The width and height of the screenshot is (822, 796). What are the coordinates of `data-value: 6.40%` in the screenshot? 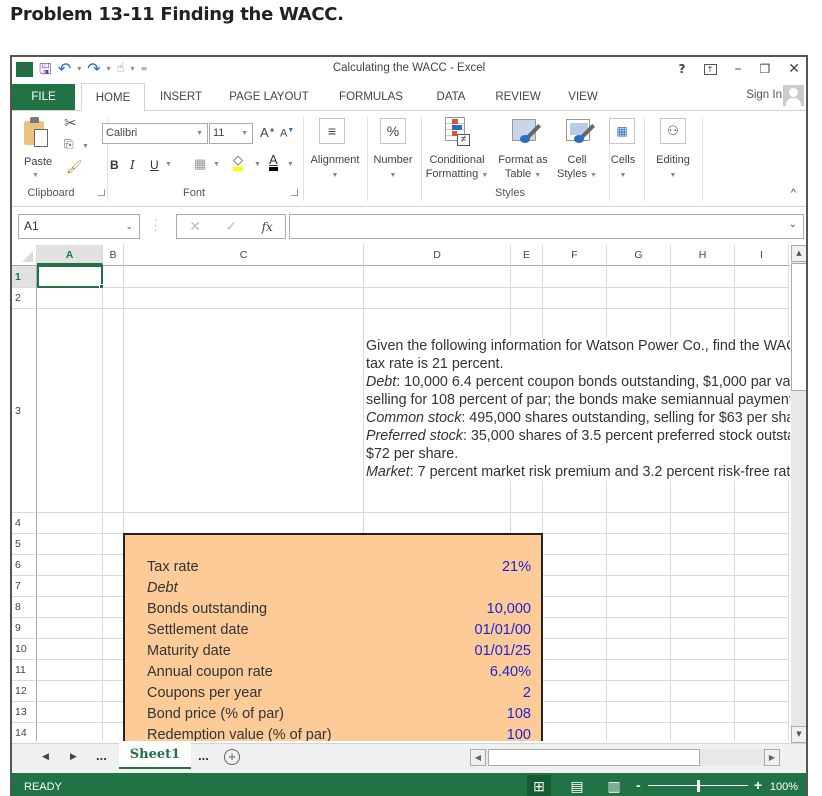 It's located at (510, 672).